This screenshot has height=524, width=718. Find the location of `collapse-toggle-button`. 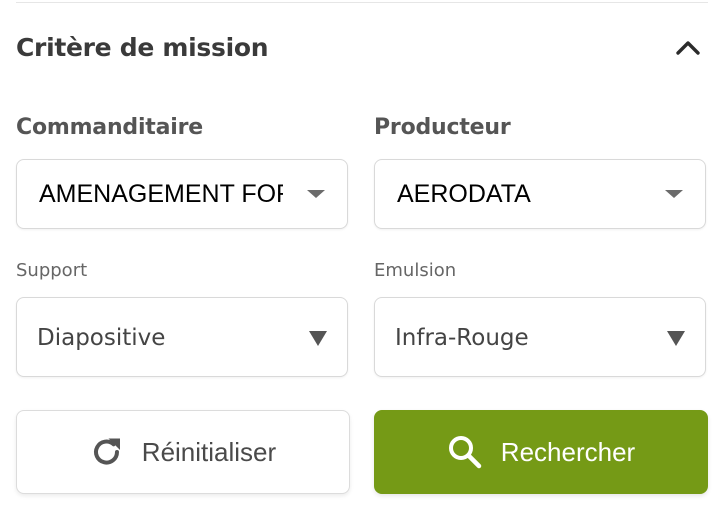

collapse-toggle-button is located at coordinates (688, 47).